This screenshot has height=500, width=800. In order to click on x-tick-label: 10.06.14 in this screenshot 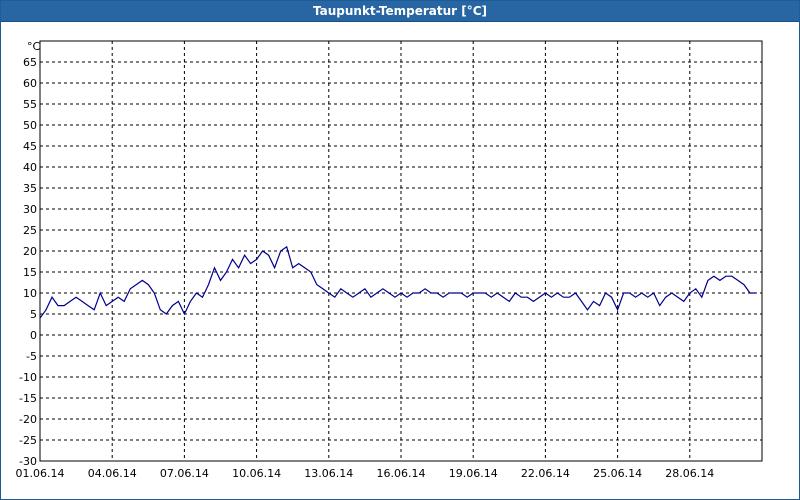, I will do `click(256, 473)`.